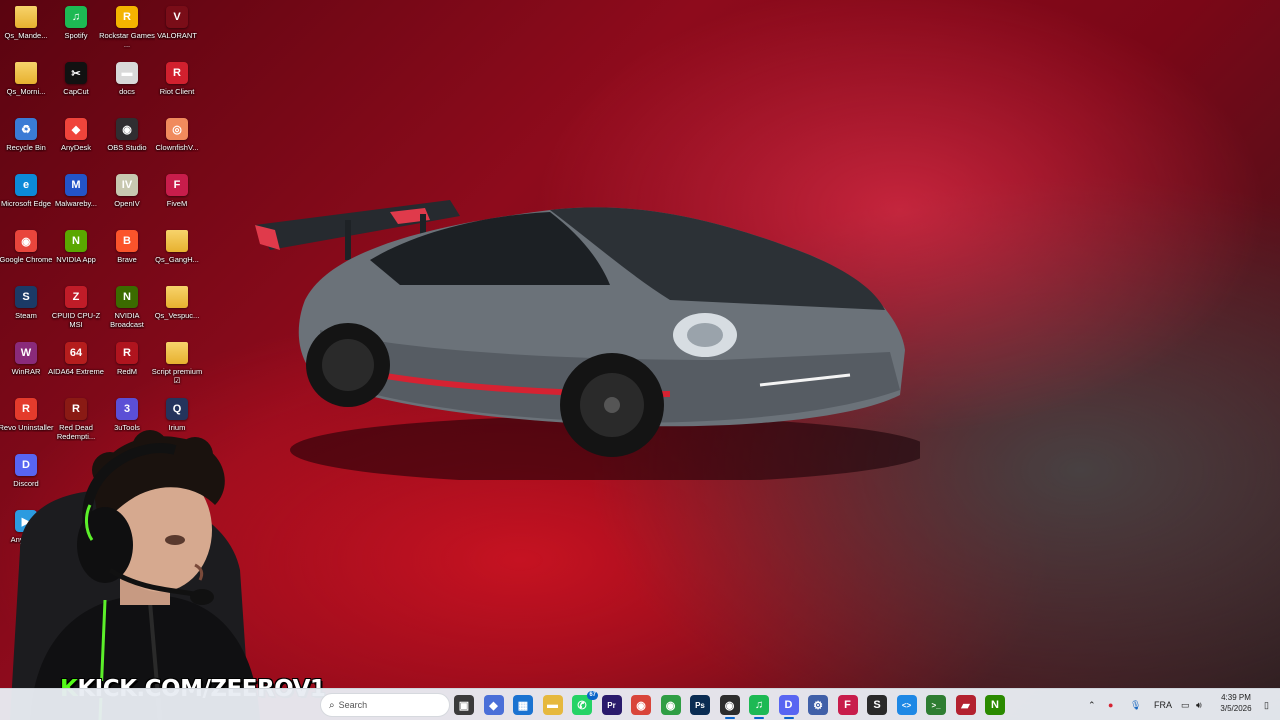 This screenshot has width=1280, height=720. What do you see at coordinates (26, 409) in the screenshot?
I see `revo-uninstaller-icon: R` at bounding box center [26, 409].